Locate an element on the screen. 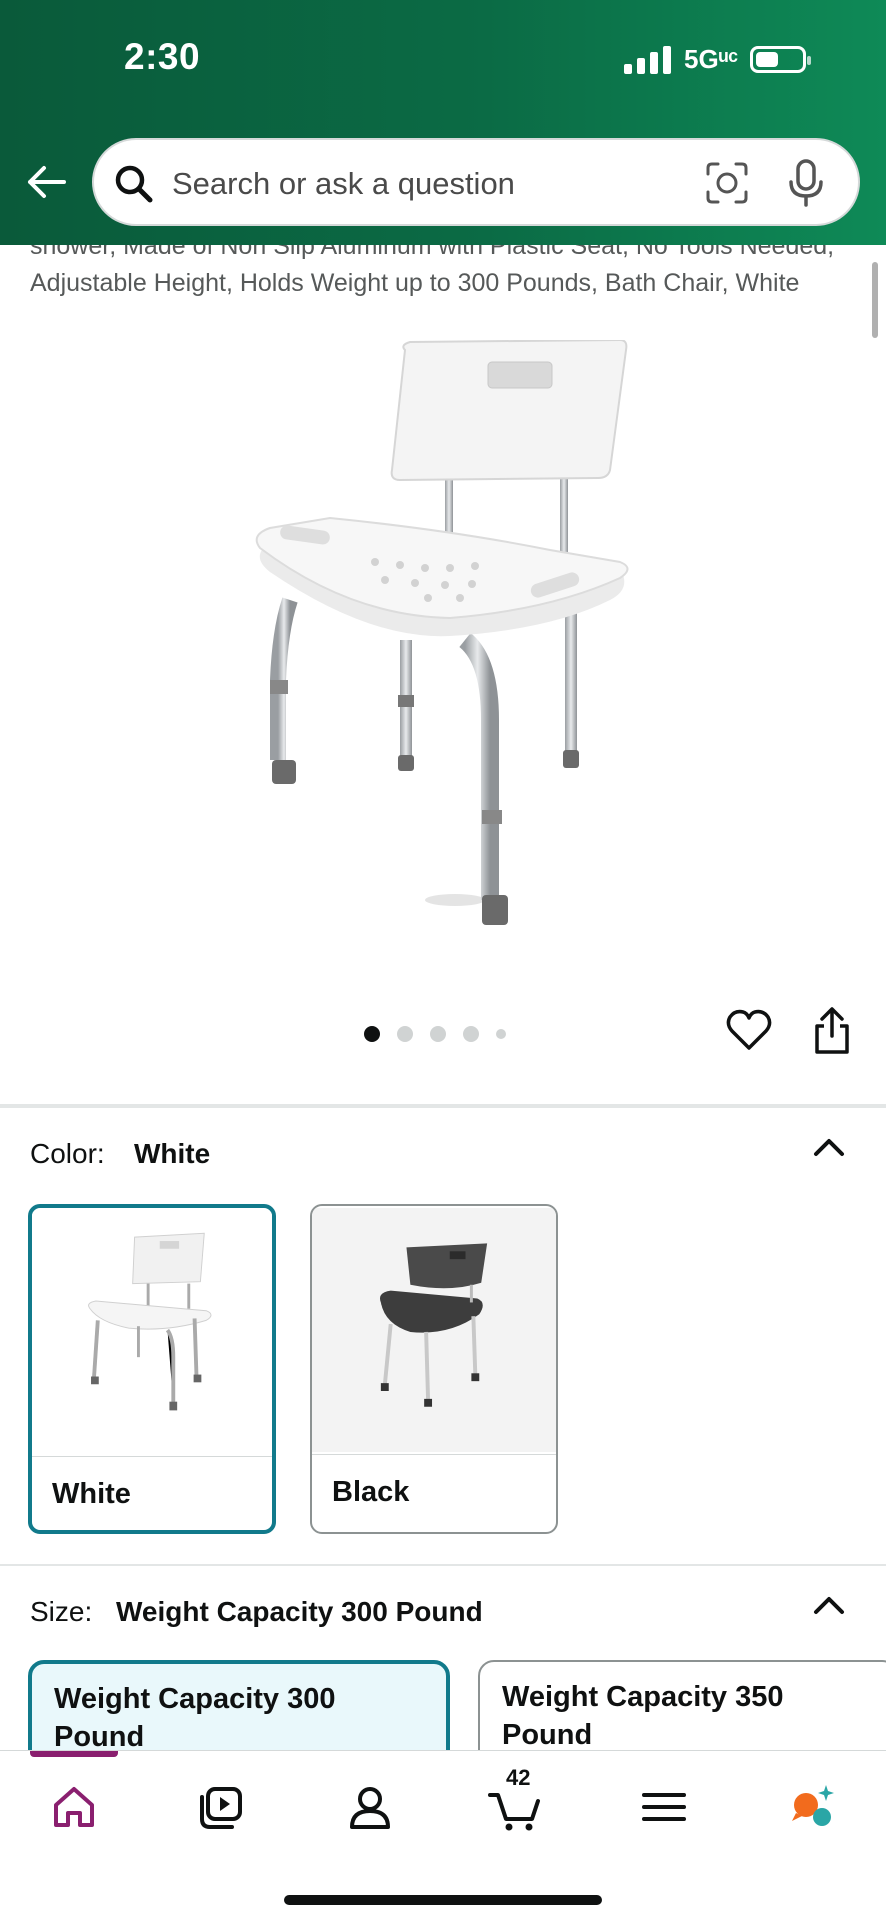 The height and width of the screenshot is (1920, 886). microphone-icon is located at coordinates (806, 183).